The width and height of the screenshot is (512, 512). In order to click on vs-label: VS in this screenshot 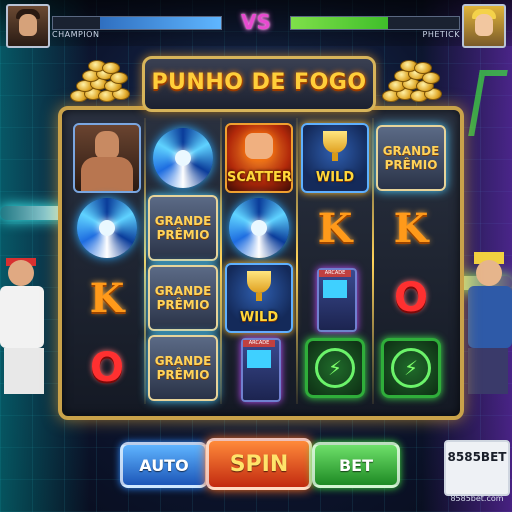, I will do `click(256, 22)`.